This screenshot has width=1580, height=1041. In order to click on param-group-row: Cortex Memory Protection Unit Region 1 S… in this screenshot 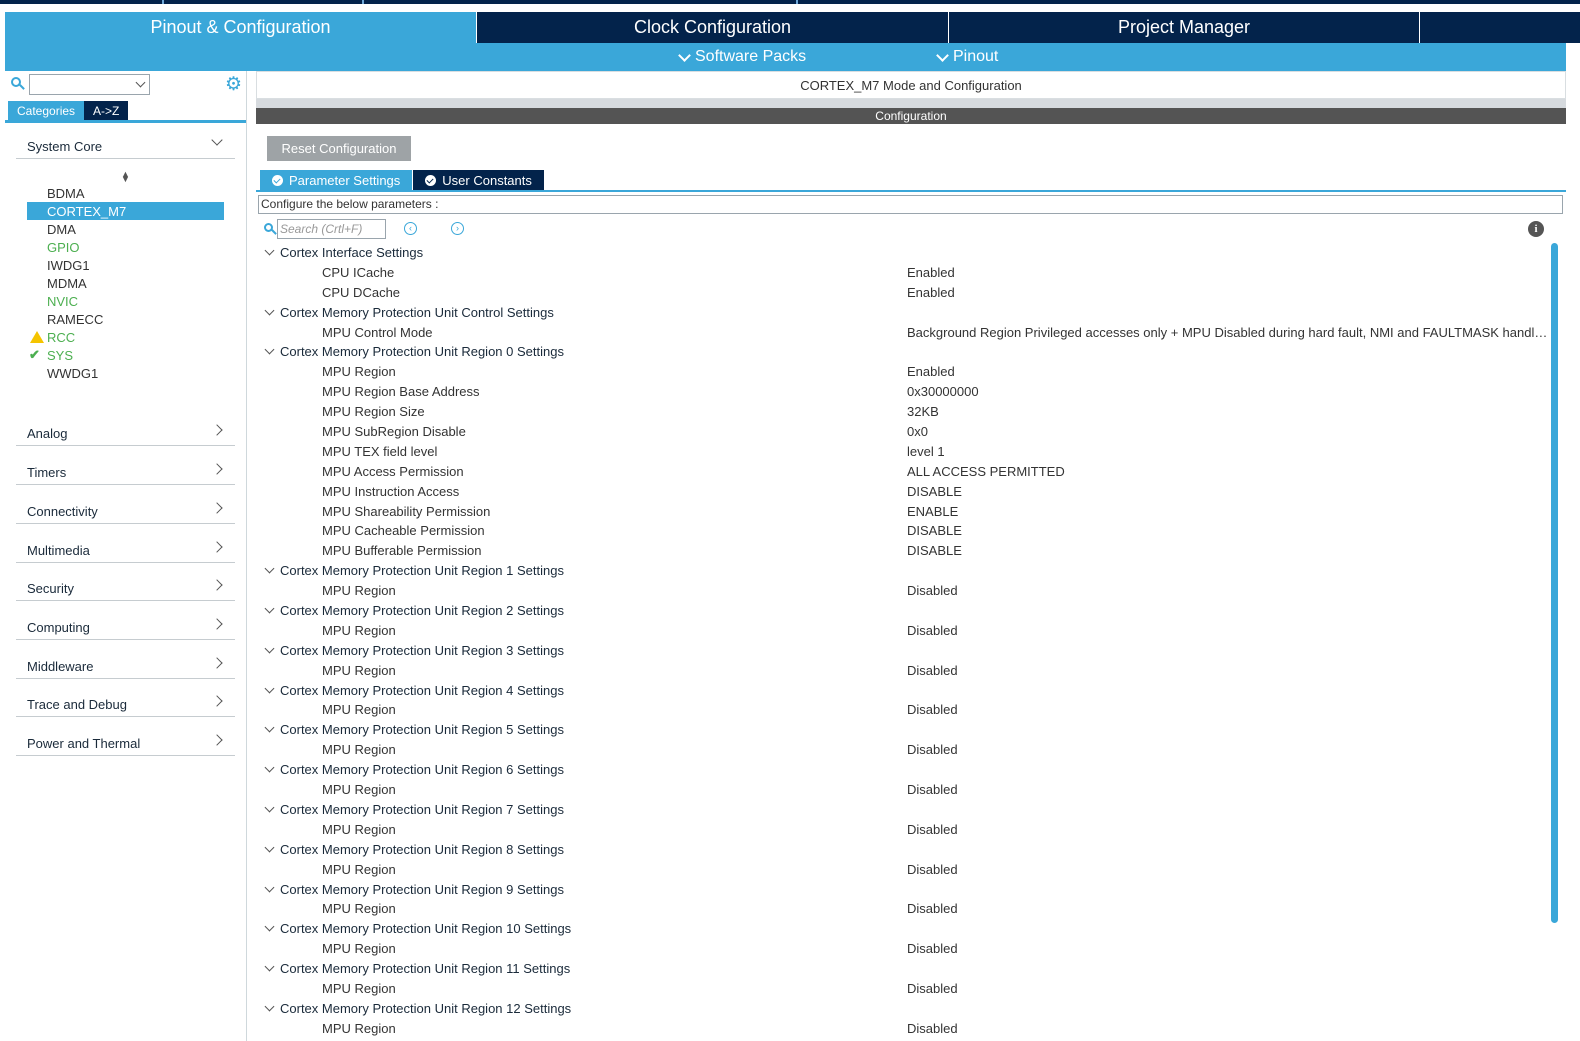, I will do `click(903, 571)`.